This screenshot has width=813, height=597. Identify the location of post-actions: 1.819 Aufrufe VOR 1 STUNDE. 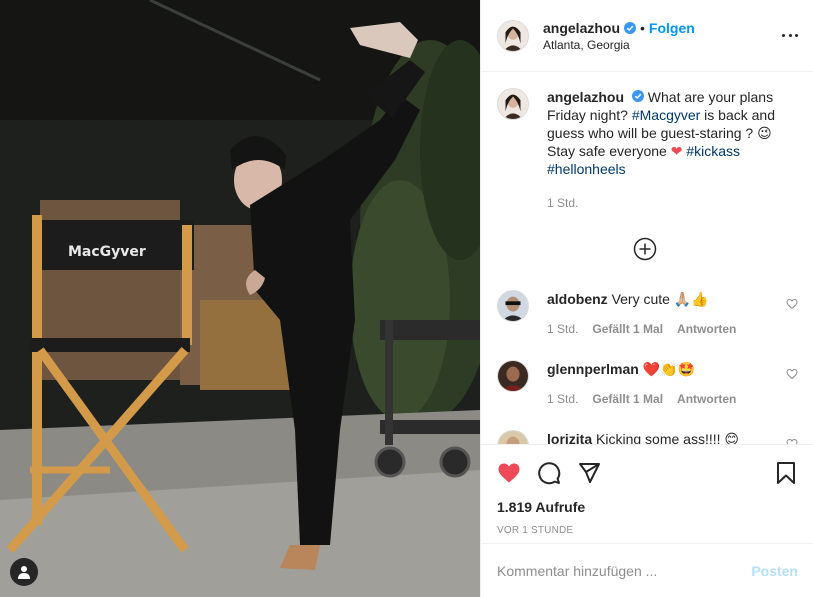
(647, 493).